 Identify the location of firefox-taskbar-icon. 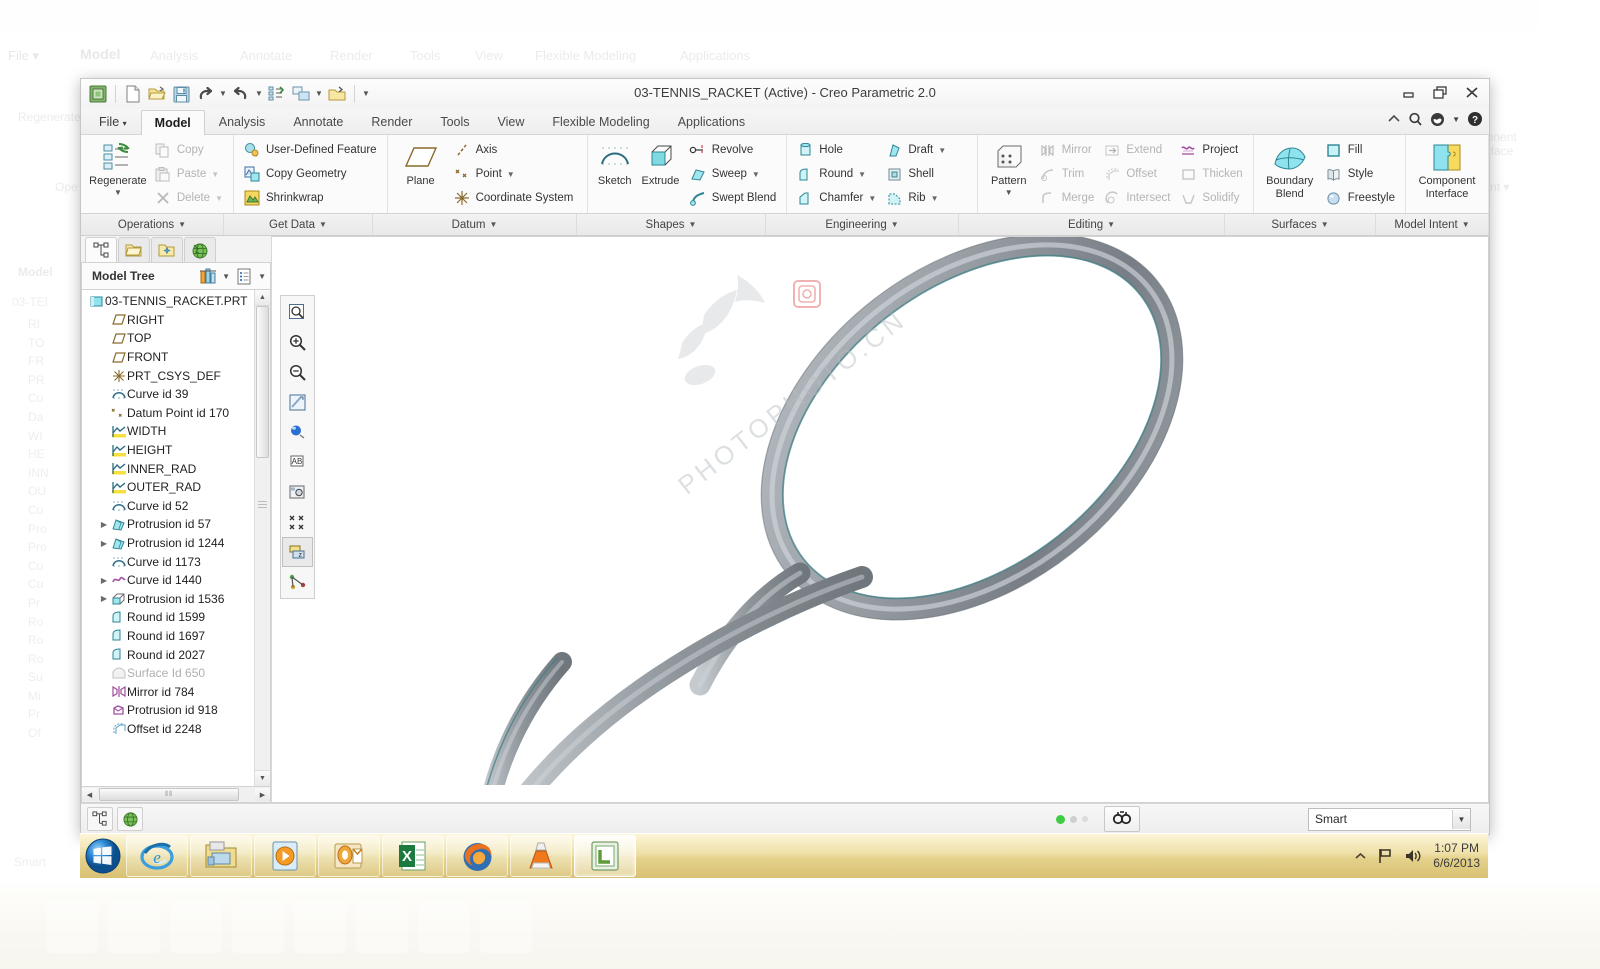
(477, 856).